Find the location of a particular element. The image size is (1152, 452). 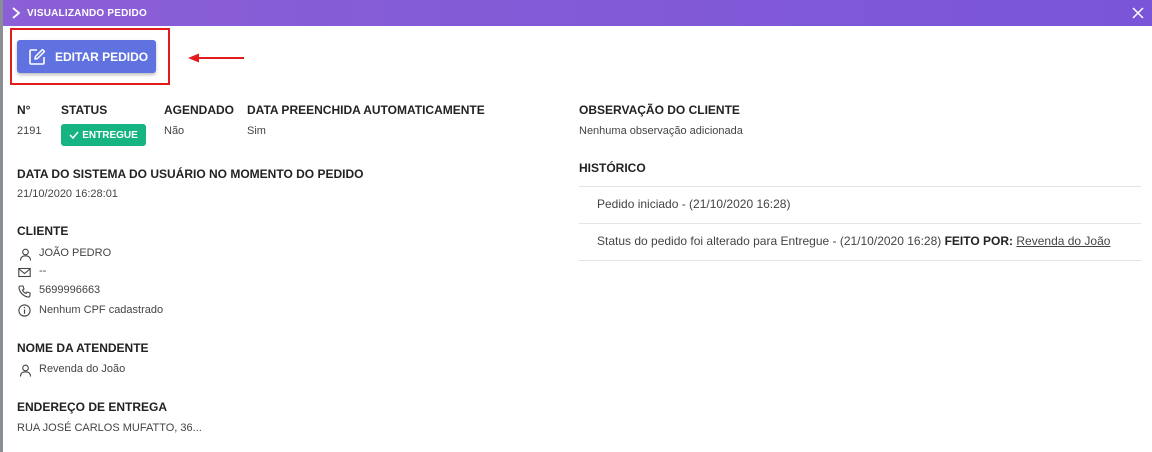

status-badge-text: ENTREGUE is located at coordinates (110, 135).